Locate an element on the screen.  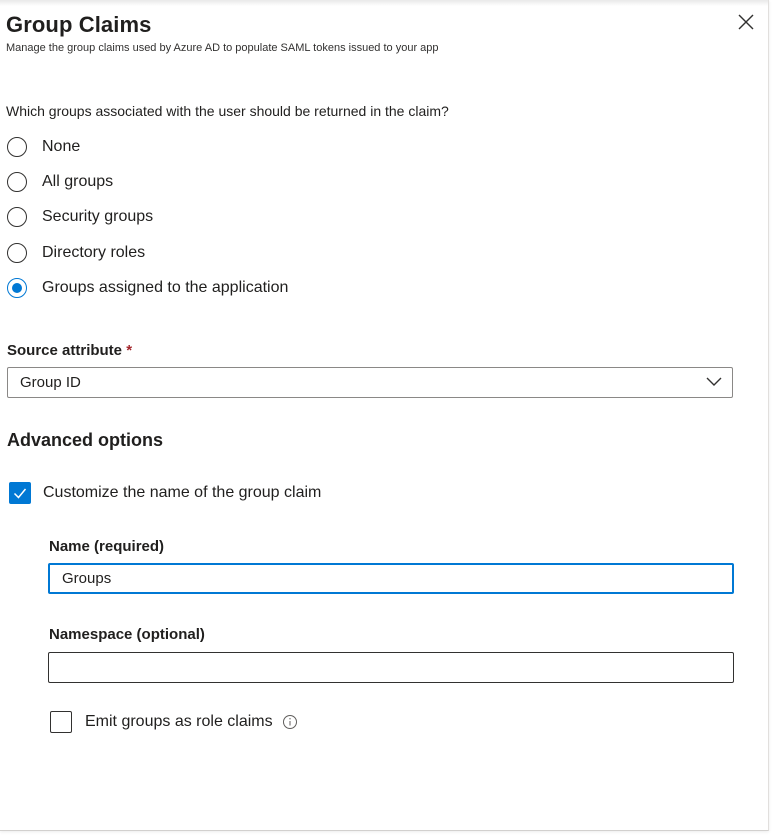
close-button is located at coordinates (746, 22).